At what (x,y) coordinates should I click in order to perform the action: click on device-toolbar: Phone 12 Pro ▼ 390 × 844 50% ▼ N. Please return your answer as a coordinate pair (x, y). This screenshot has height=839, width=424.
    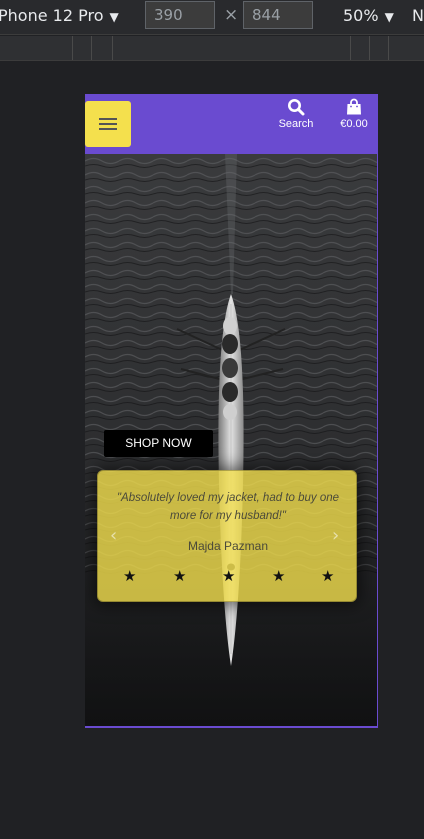
    Looking at the image, I should click on (212, 17).